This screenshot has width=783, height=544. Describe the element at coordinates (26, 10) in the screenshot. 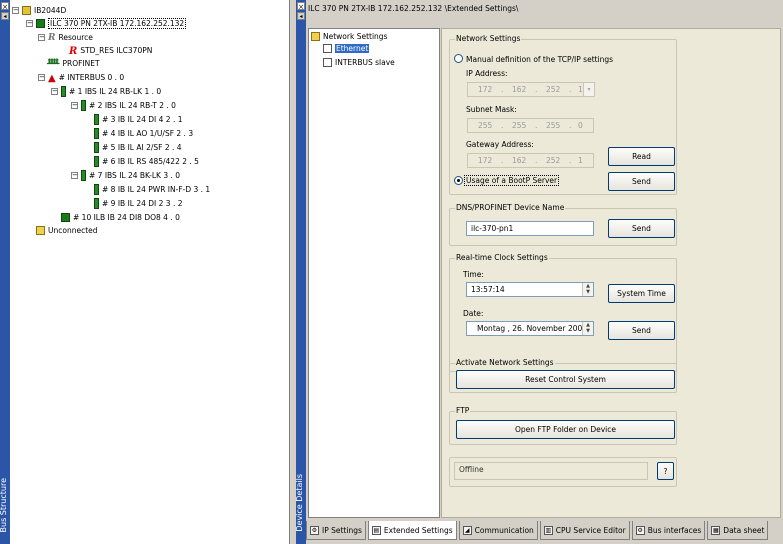

I see `project-icon` at that location.